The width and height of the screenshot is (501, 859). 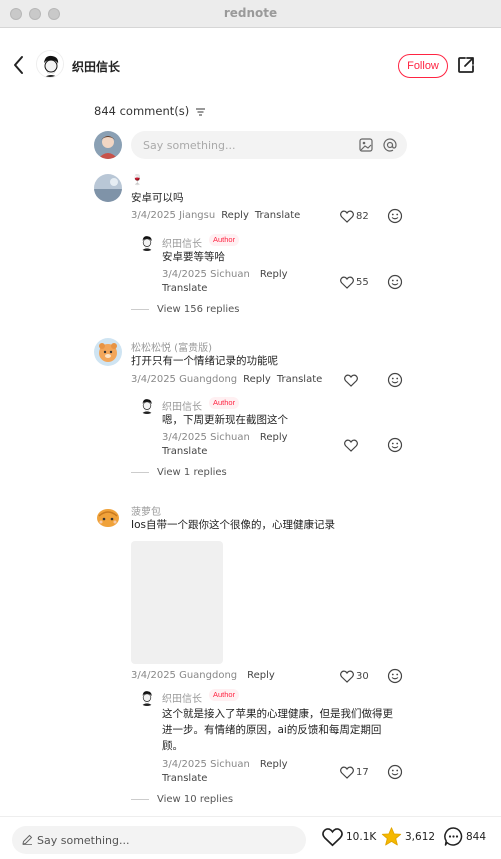 I want to click on like-button: 17, so click(x=355, y=773).